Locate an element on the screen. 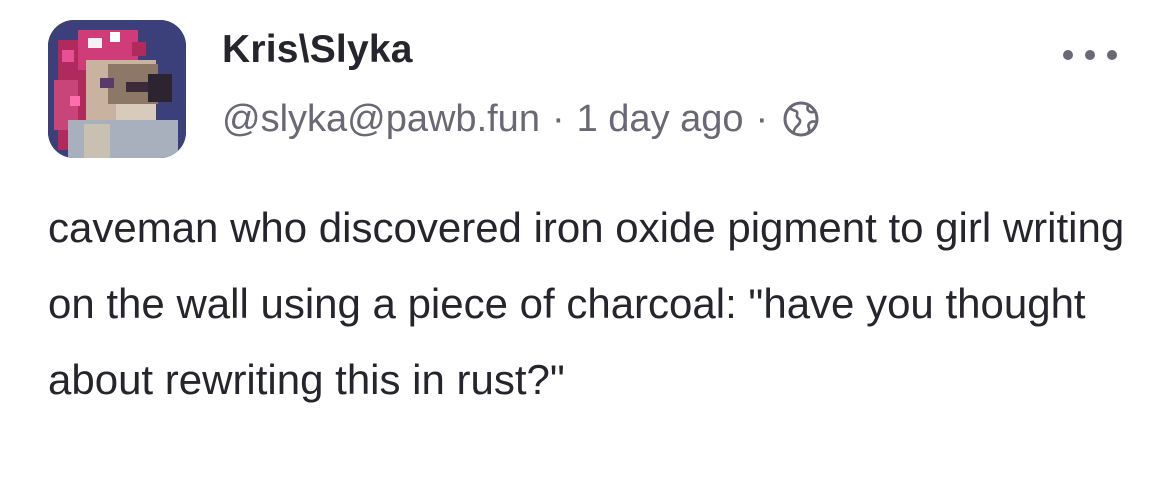 This screenshot has width=1170, height=503. more-icon is located at coordinates (1090, 55).